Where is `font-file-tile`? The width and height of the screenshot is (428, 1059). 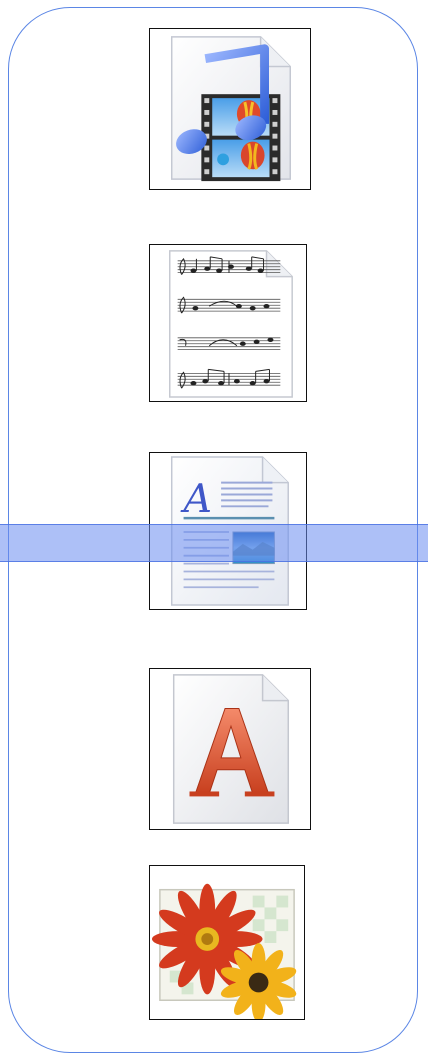 font-file-tile is located at coordinates (230, 749).